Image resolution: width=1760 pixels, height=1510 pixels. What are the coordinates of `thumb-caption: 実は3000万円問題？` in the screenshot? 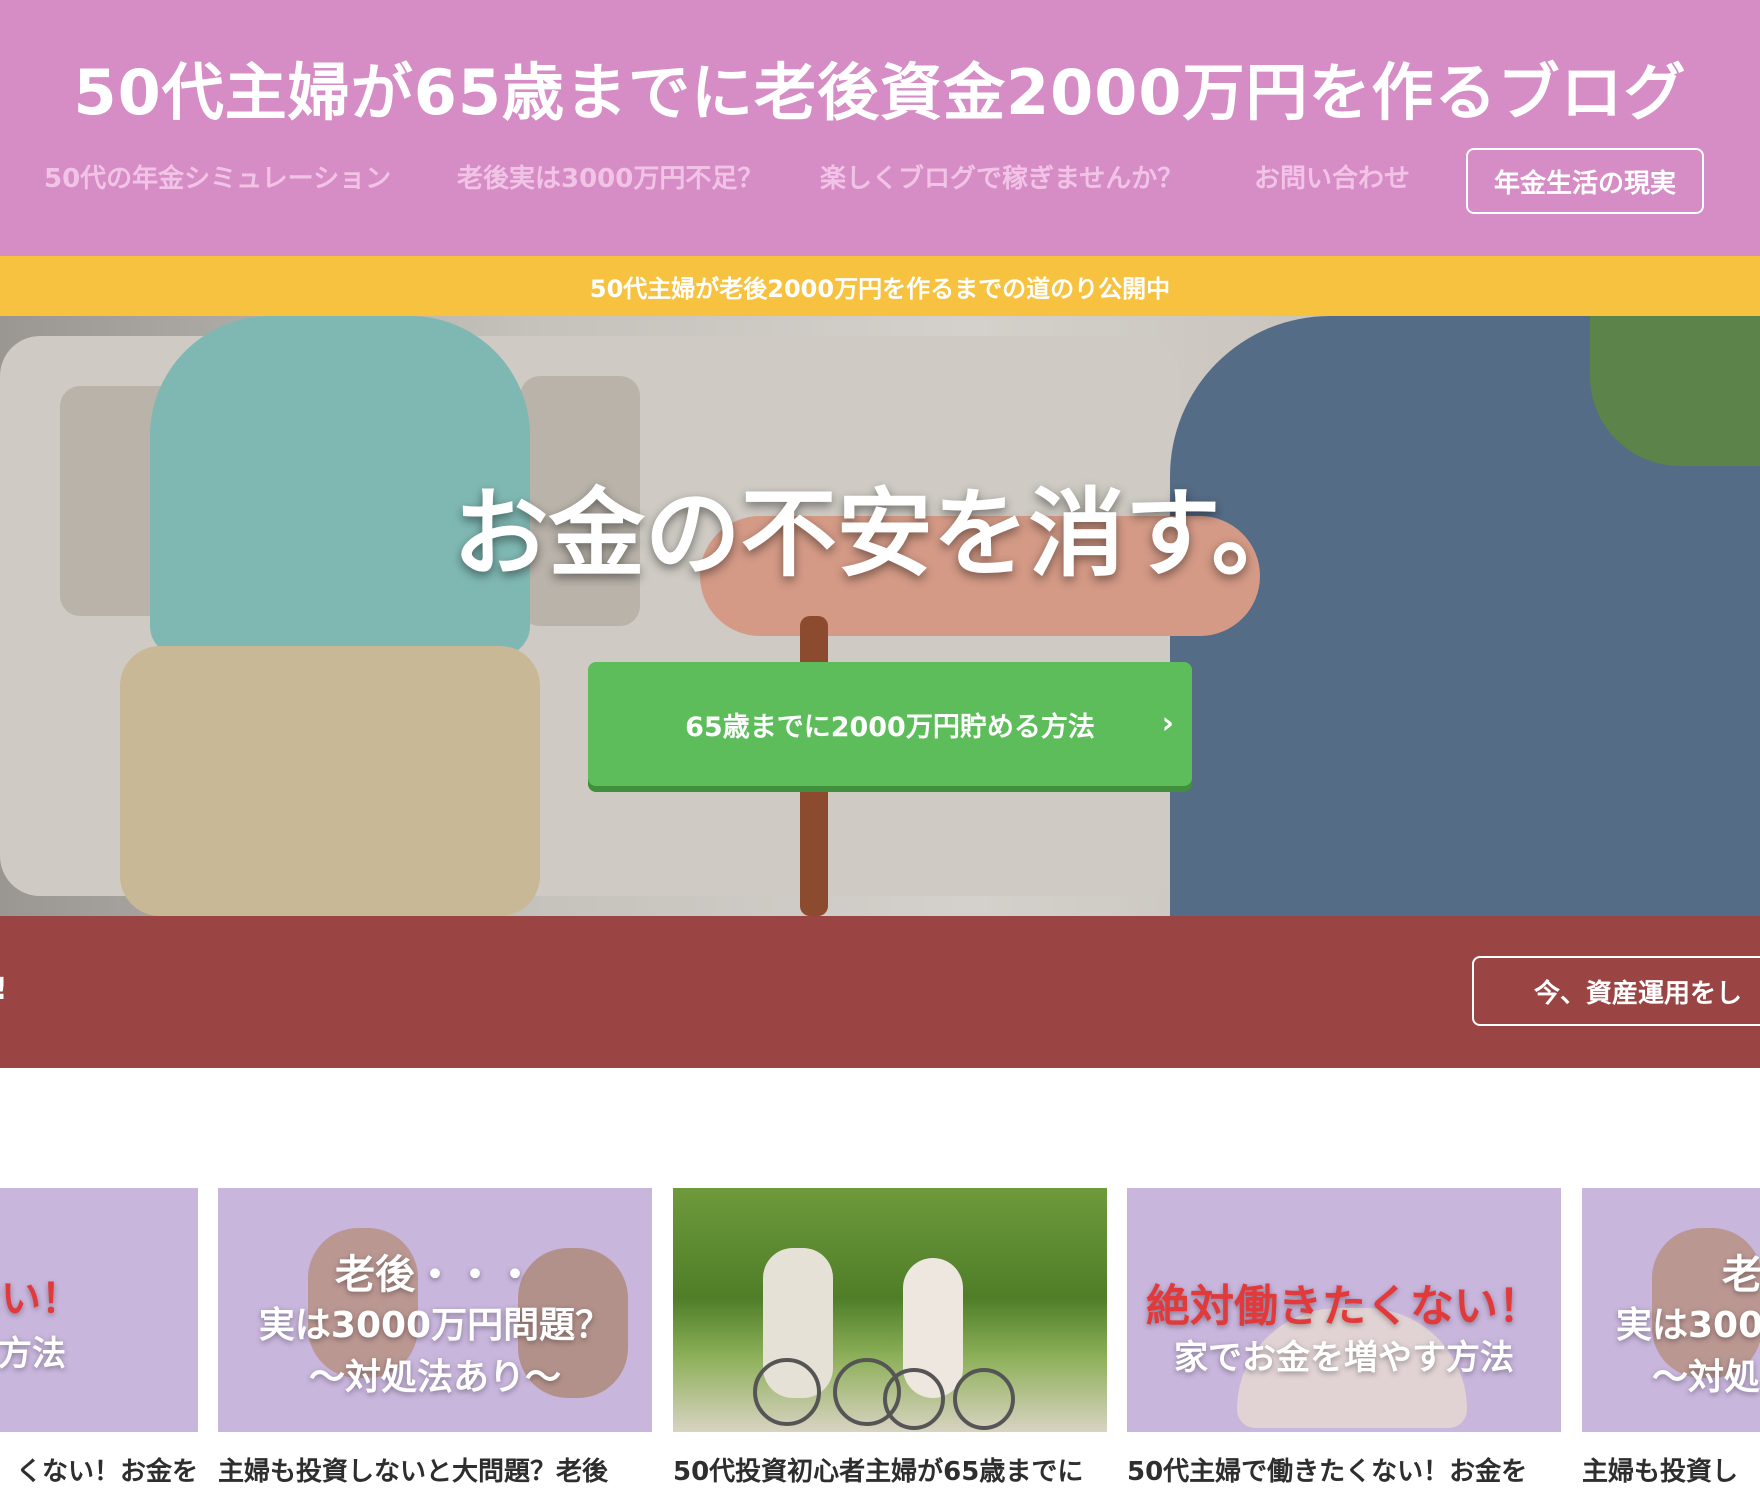 It's located at (435, 1325).